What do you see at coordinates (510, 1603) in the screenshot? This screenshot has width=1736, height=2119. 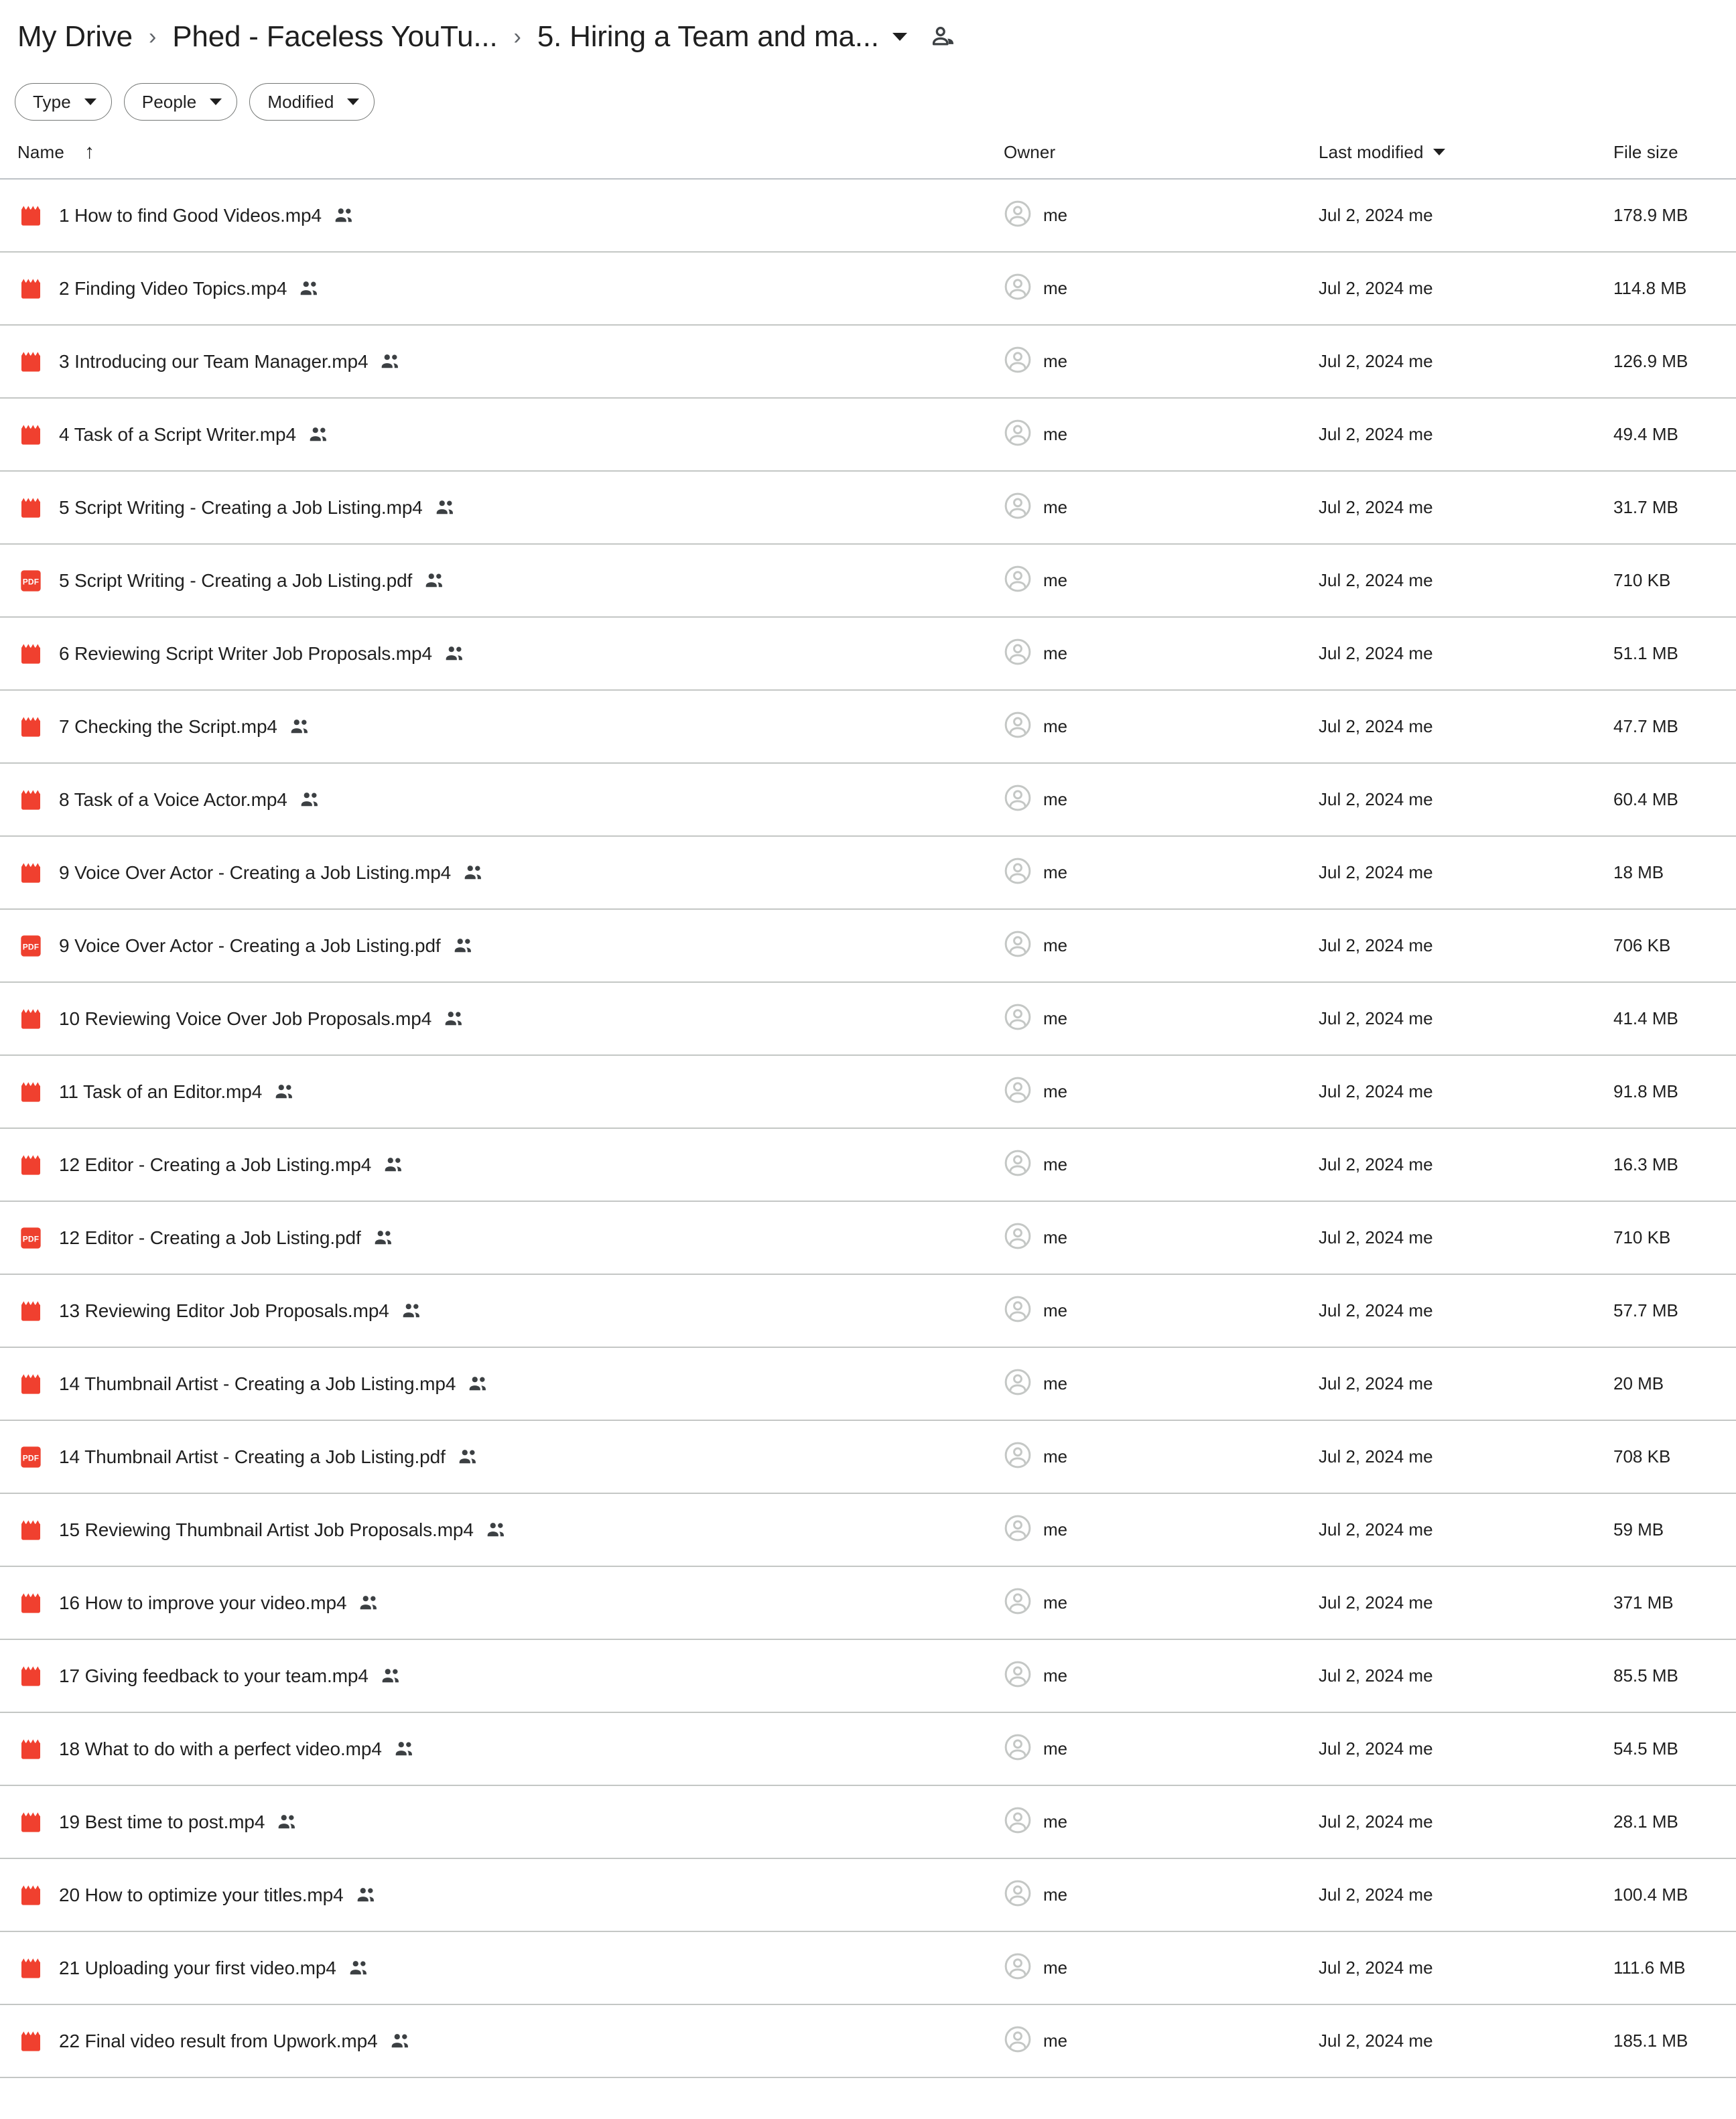 I see `file-name-cell: 16 How to improve your video.mp4` at bounding box center [510, 1603].